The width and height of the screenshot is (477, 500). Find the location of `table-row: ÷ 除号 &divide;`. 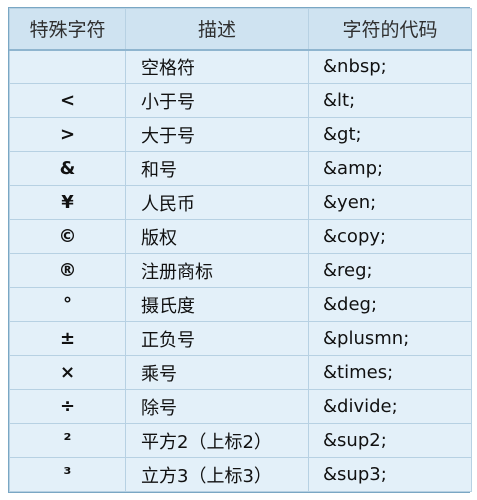

table-row: ÷ 除号 &divide; is located at coordinates (240, 406).